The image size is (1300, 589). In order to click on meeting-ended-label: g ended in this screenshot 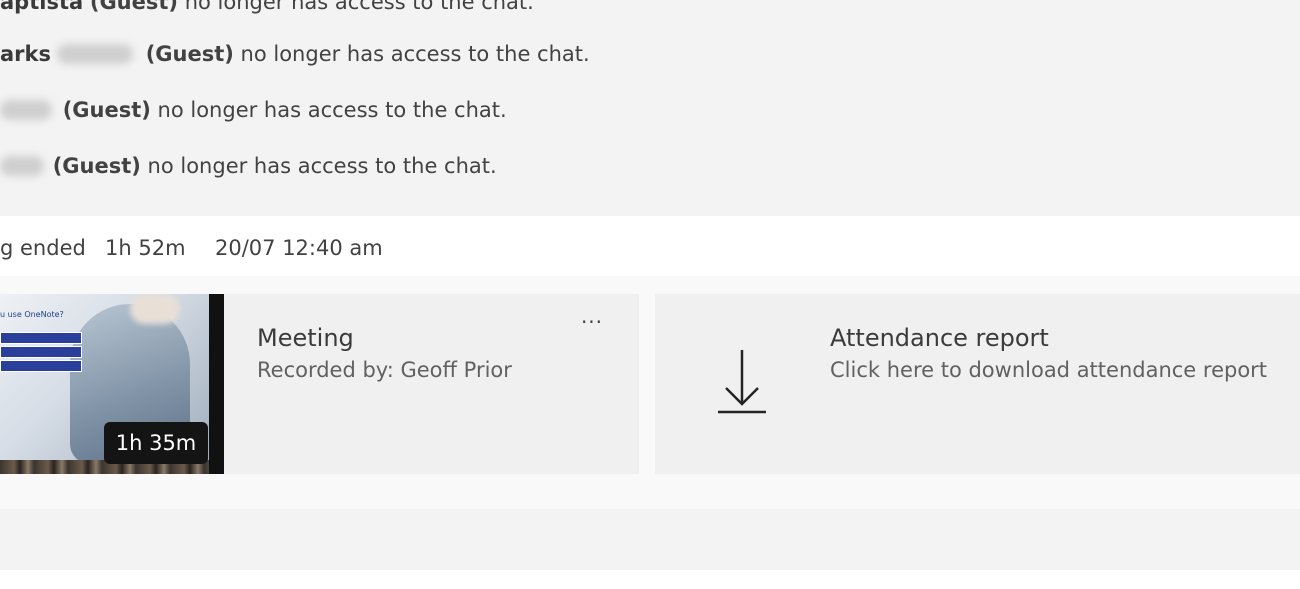, I will do `click(43, 248)`.